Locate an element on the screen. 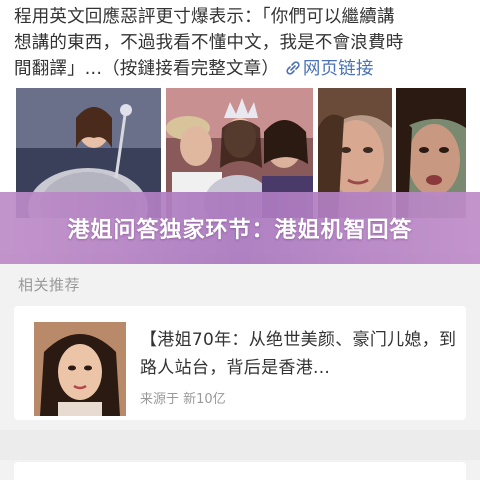  article-line-1: 程用英文回應惡評更寸爆表示：「你們可以繼續講 is located at coordinates (204, 17).